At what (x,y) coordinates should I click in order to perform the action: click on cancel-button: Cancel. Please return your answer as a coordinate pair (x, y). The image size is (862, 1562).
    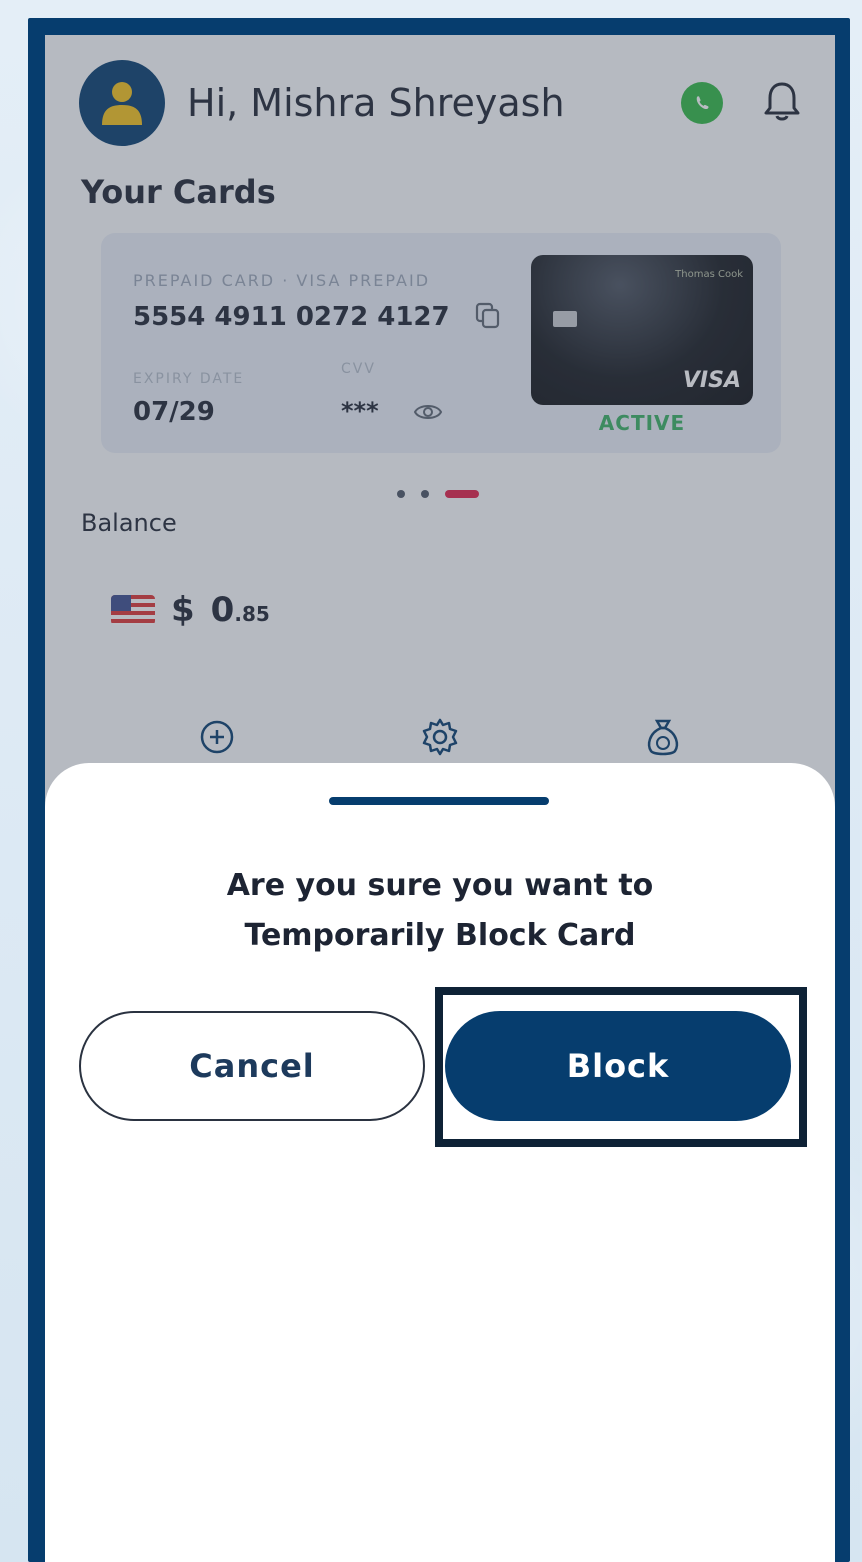
    Looking at the image, I should click on (252, 1066).